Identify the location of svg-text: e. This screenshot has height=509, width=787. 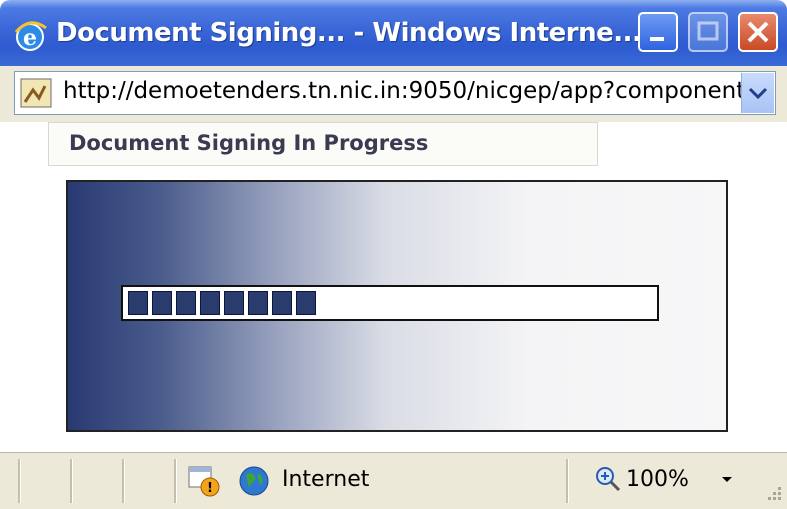
(30, 38).